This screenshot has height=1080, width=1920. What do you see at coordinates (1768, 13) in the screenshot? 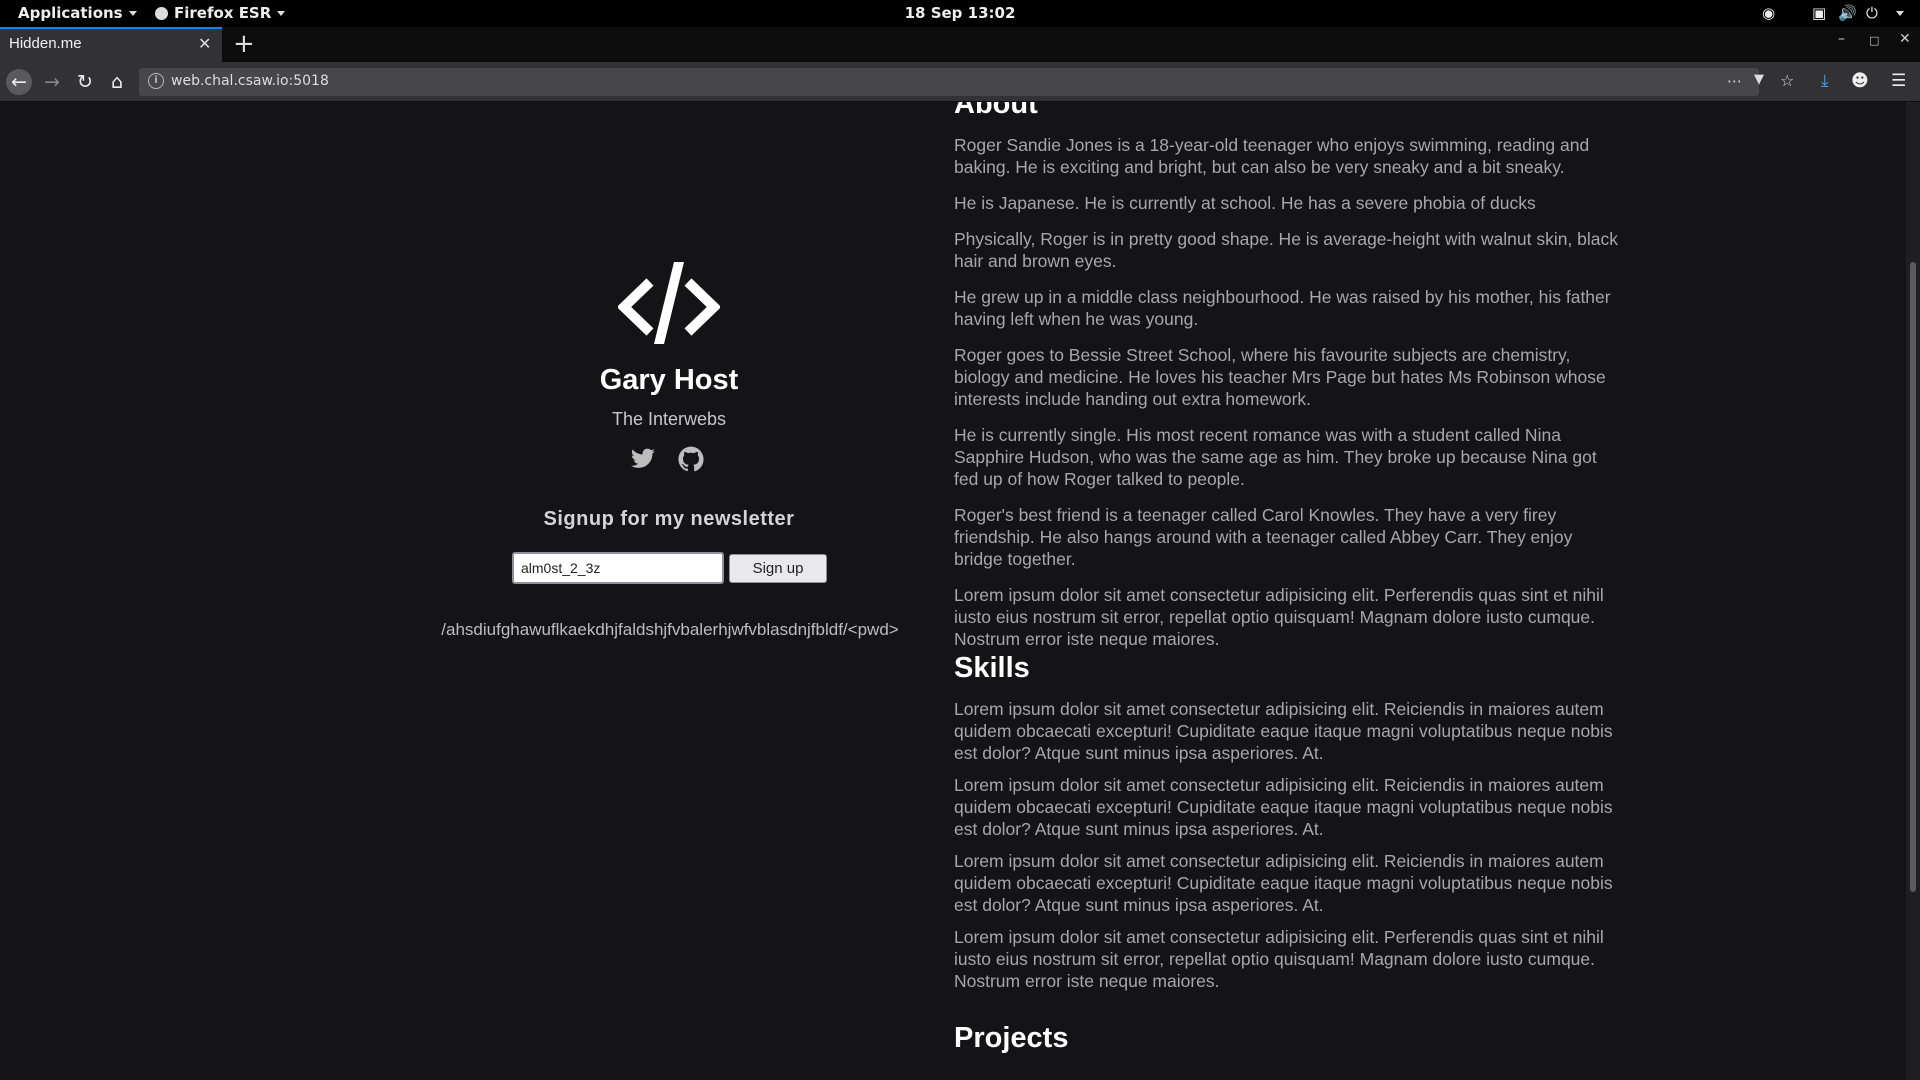
I see `color-picker-icon: ◉` at bounding box center [1768, 13].